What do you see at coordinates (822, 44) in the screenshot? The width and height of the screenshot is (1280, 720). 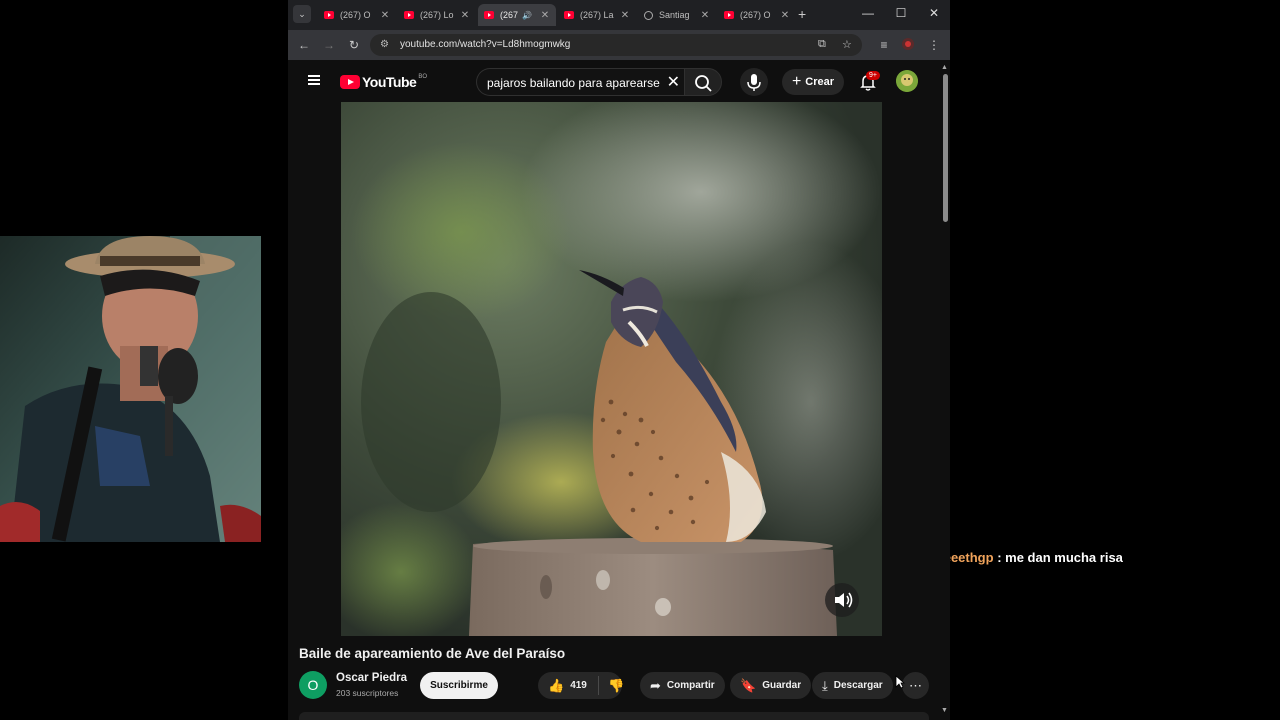 I see `install-app-icon: ⧉` at bounding box center [822, 44].